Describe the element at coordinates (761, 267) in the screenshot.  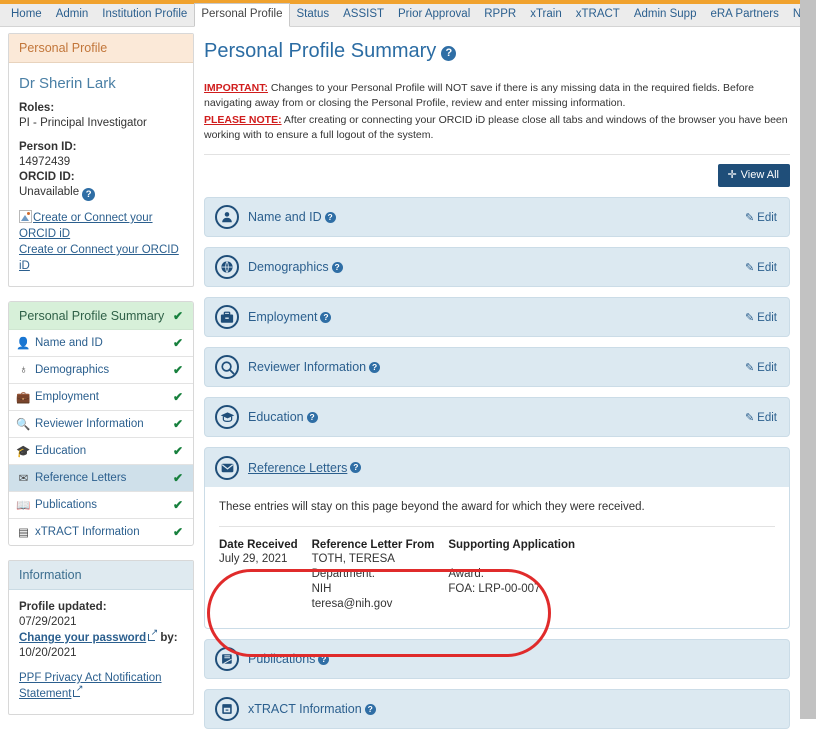
I see `edit-demographics-button: ✎ Edit` at that location.